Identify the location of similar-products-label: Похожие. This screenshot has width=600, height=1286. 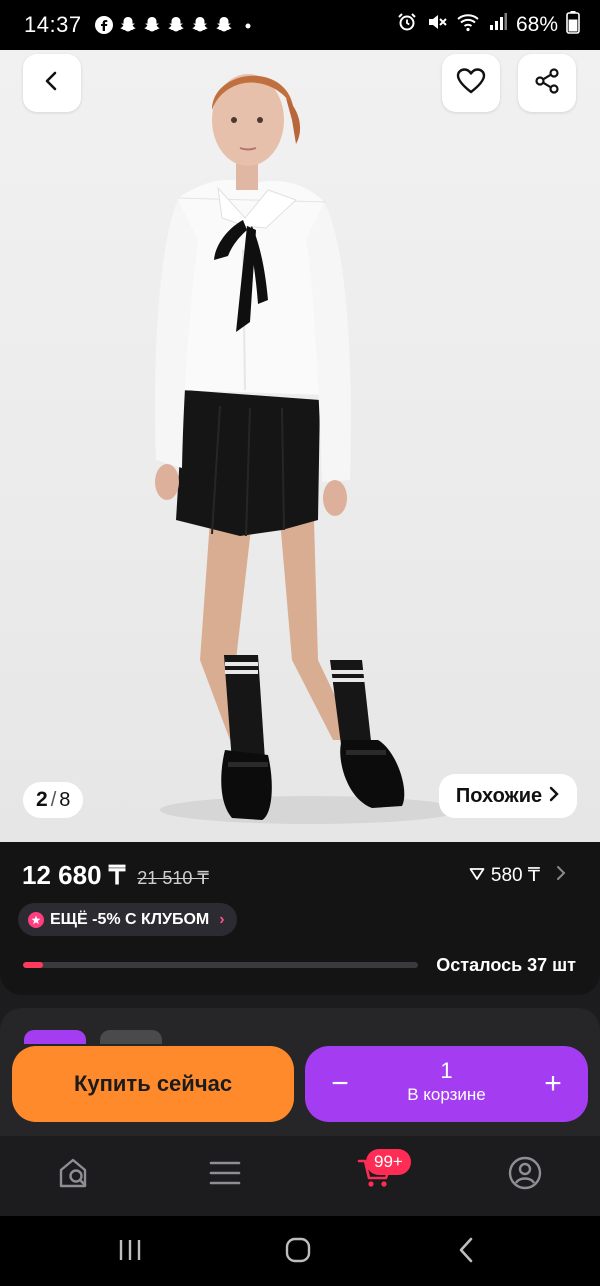
(499, 795).